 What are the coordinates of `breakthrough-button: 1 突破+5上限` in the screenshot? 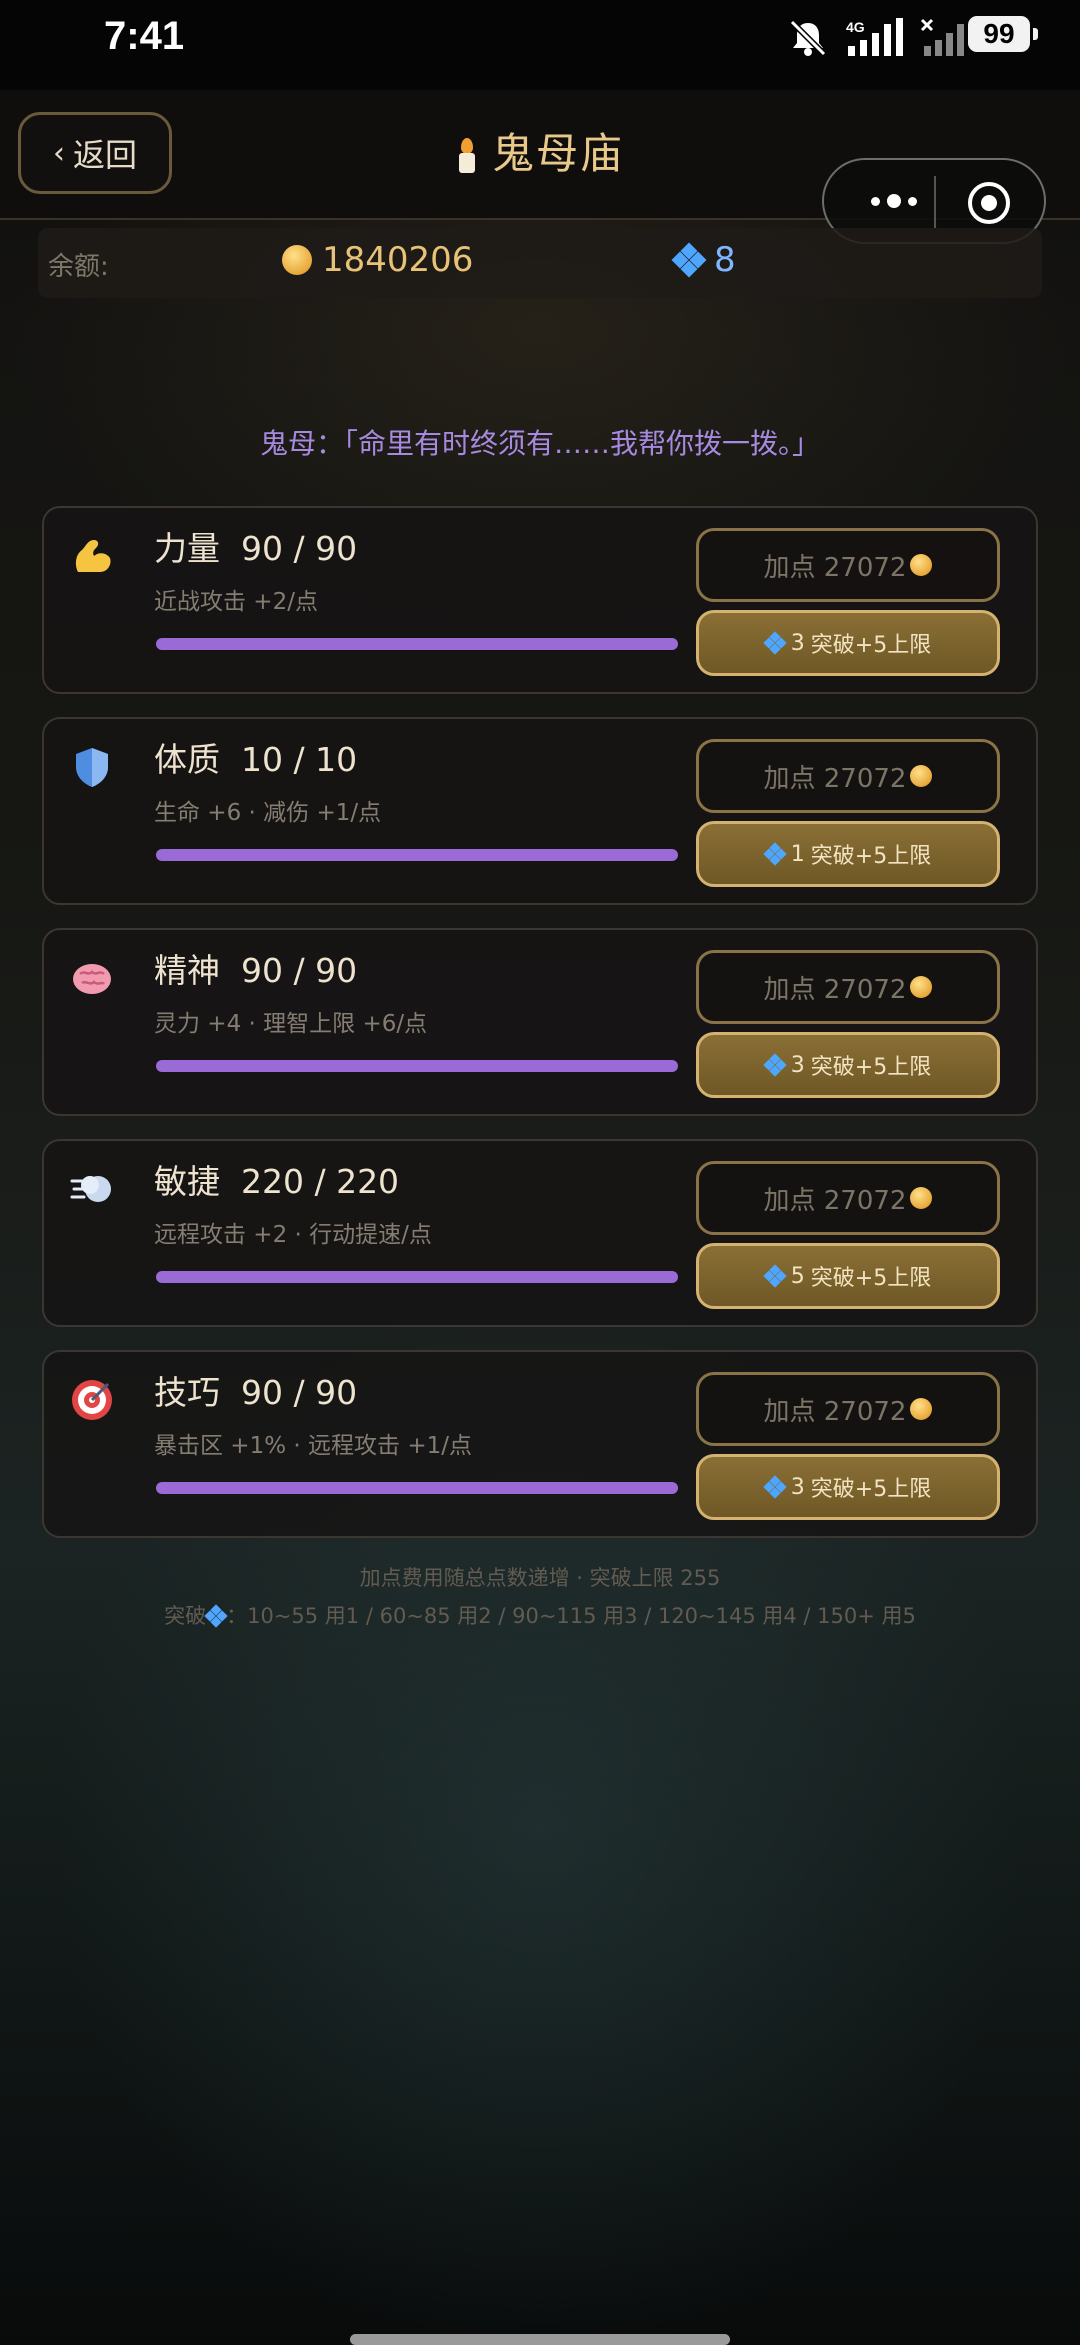 It's located at (848, 854).